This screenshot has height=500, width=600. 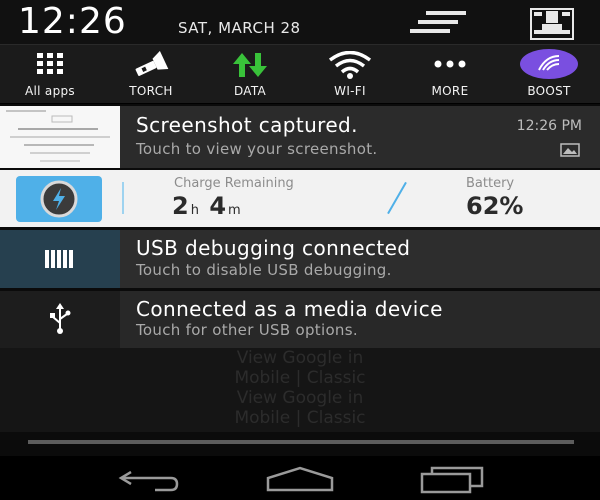 I want to click on home-icon, so click(x=300, y=479).